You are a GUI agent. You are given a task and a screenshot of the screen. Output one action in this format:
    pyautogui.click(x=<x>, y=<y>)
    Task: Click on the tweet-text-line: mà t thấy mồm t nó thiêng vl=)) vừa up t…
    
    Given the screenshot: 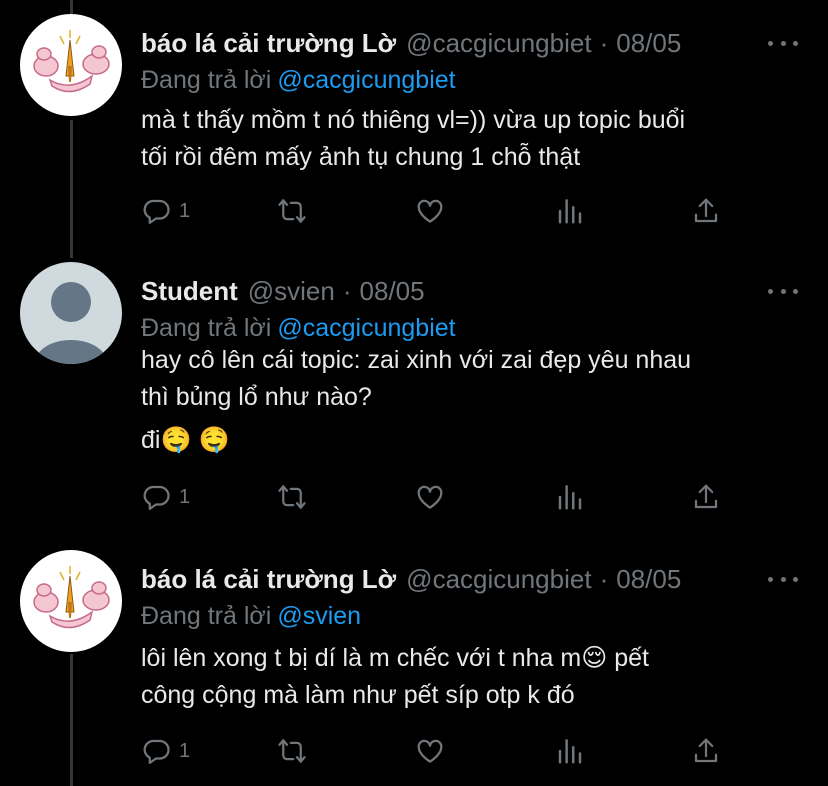 What is the action you would take?
    pyautogui.click(x=413, y=120)
    